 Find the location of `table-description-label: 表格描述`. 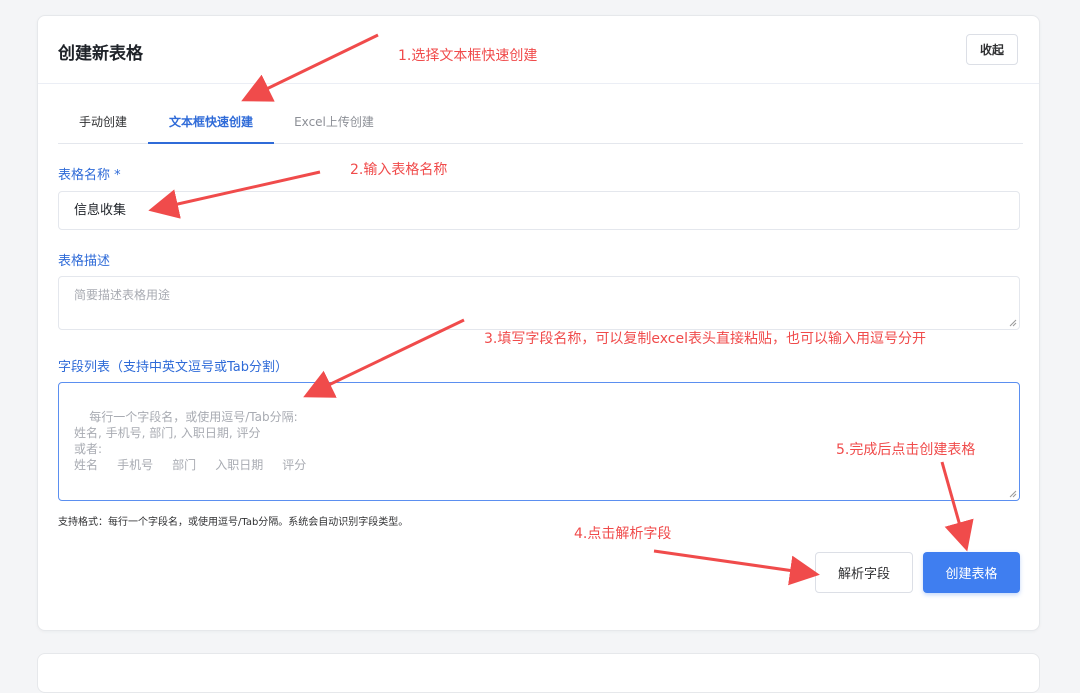

table-description-label: 表格描述 is located at coordinates (84, 261).